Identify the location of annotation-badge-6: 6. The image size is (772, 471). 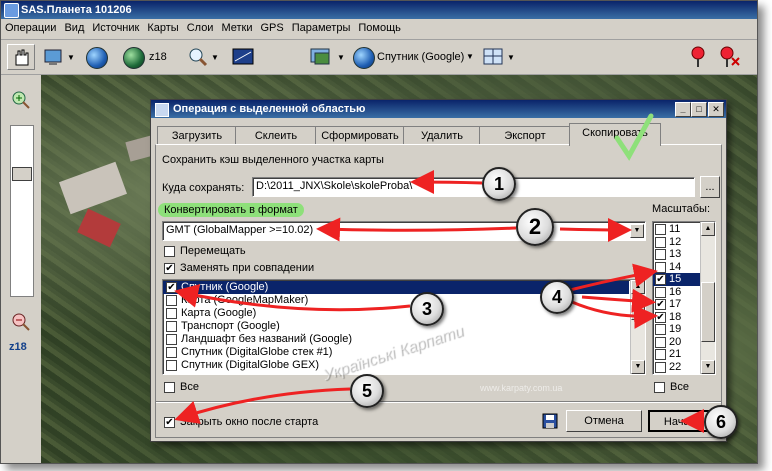
(721, 422).